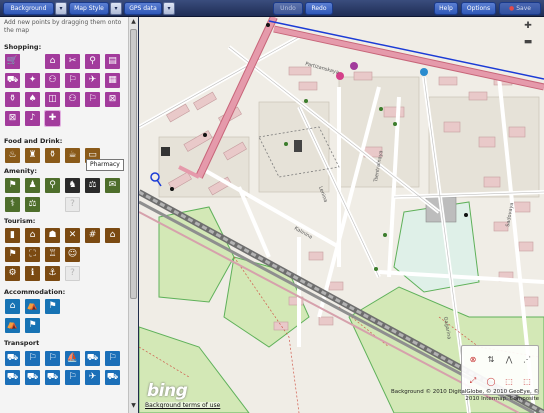 The image size is (544, 413). I want to click on rectangle-tool-icon: ⬚, so click(527, 381).